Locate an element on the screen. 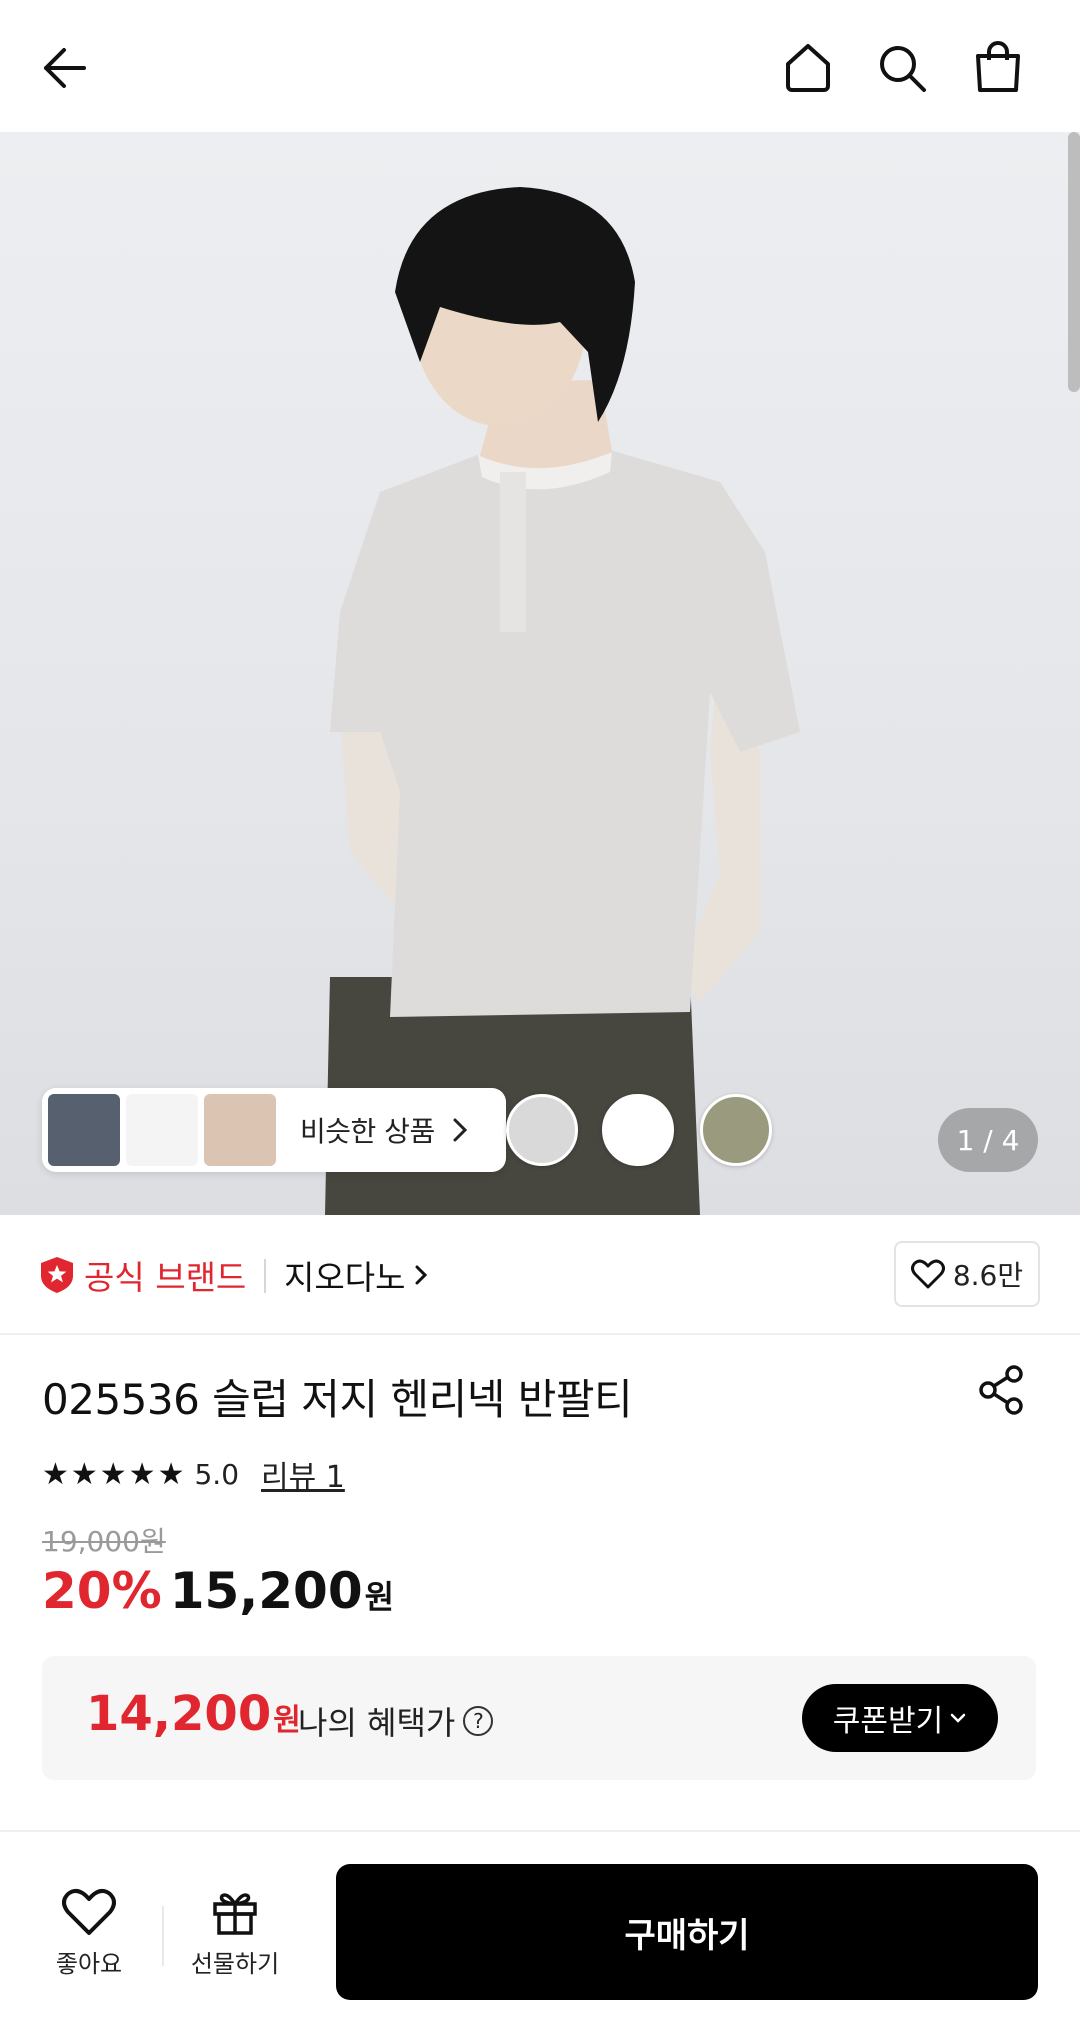 The height and width of the screenshot is (2032, 1080). brand-like-button: 8.6만 is located at coordinates (967, 1274).